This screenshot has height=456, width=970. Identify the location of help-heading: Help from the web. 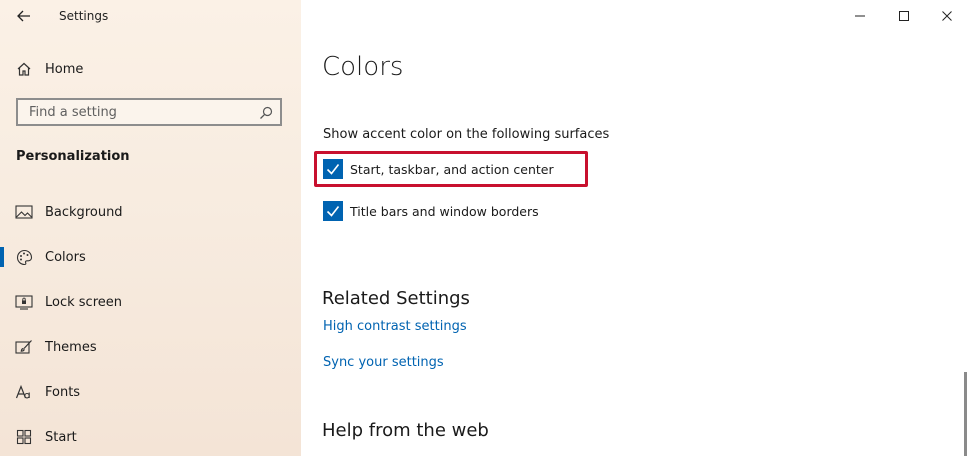
(405, 430).